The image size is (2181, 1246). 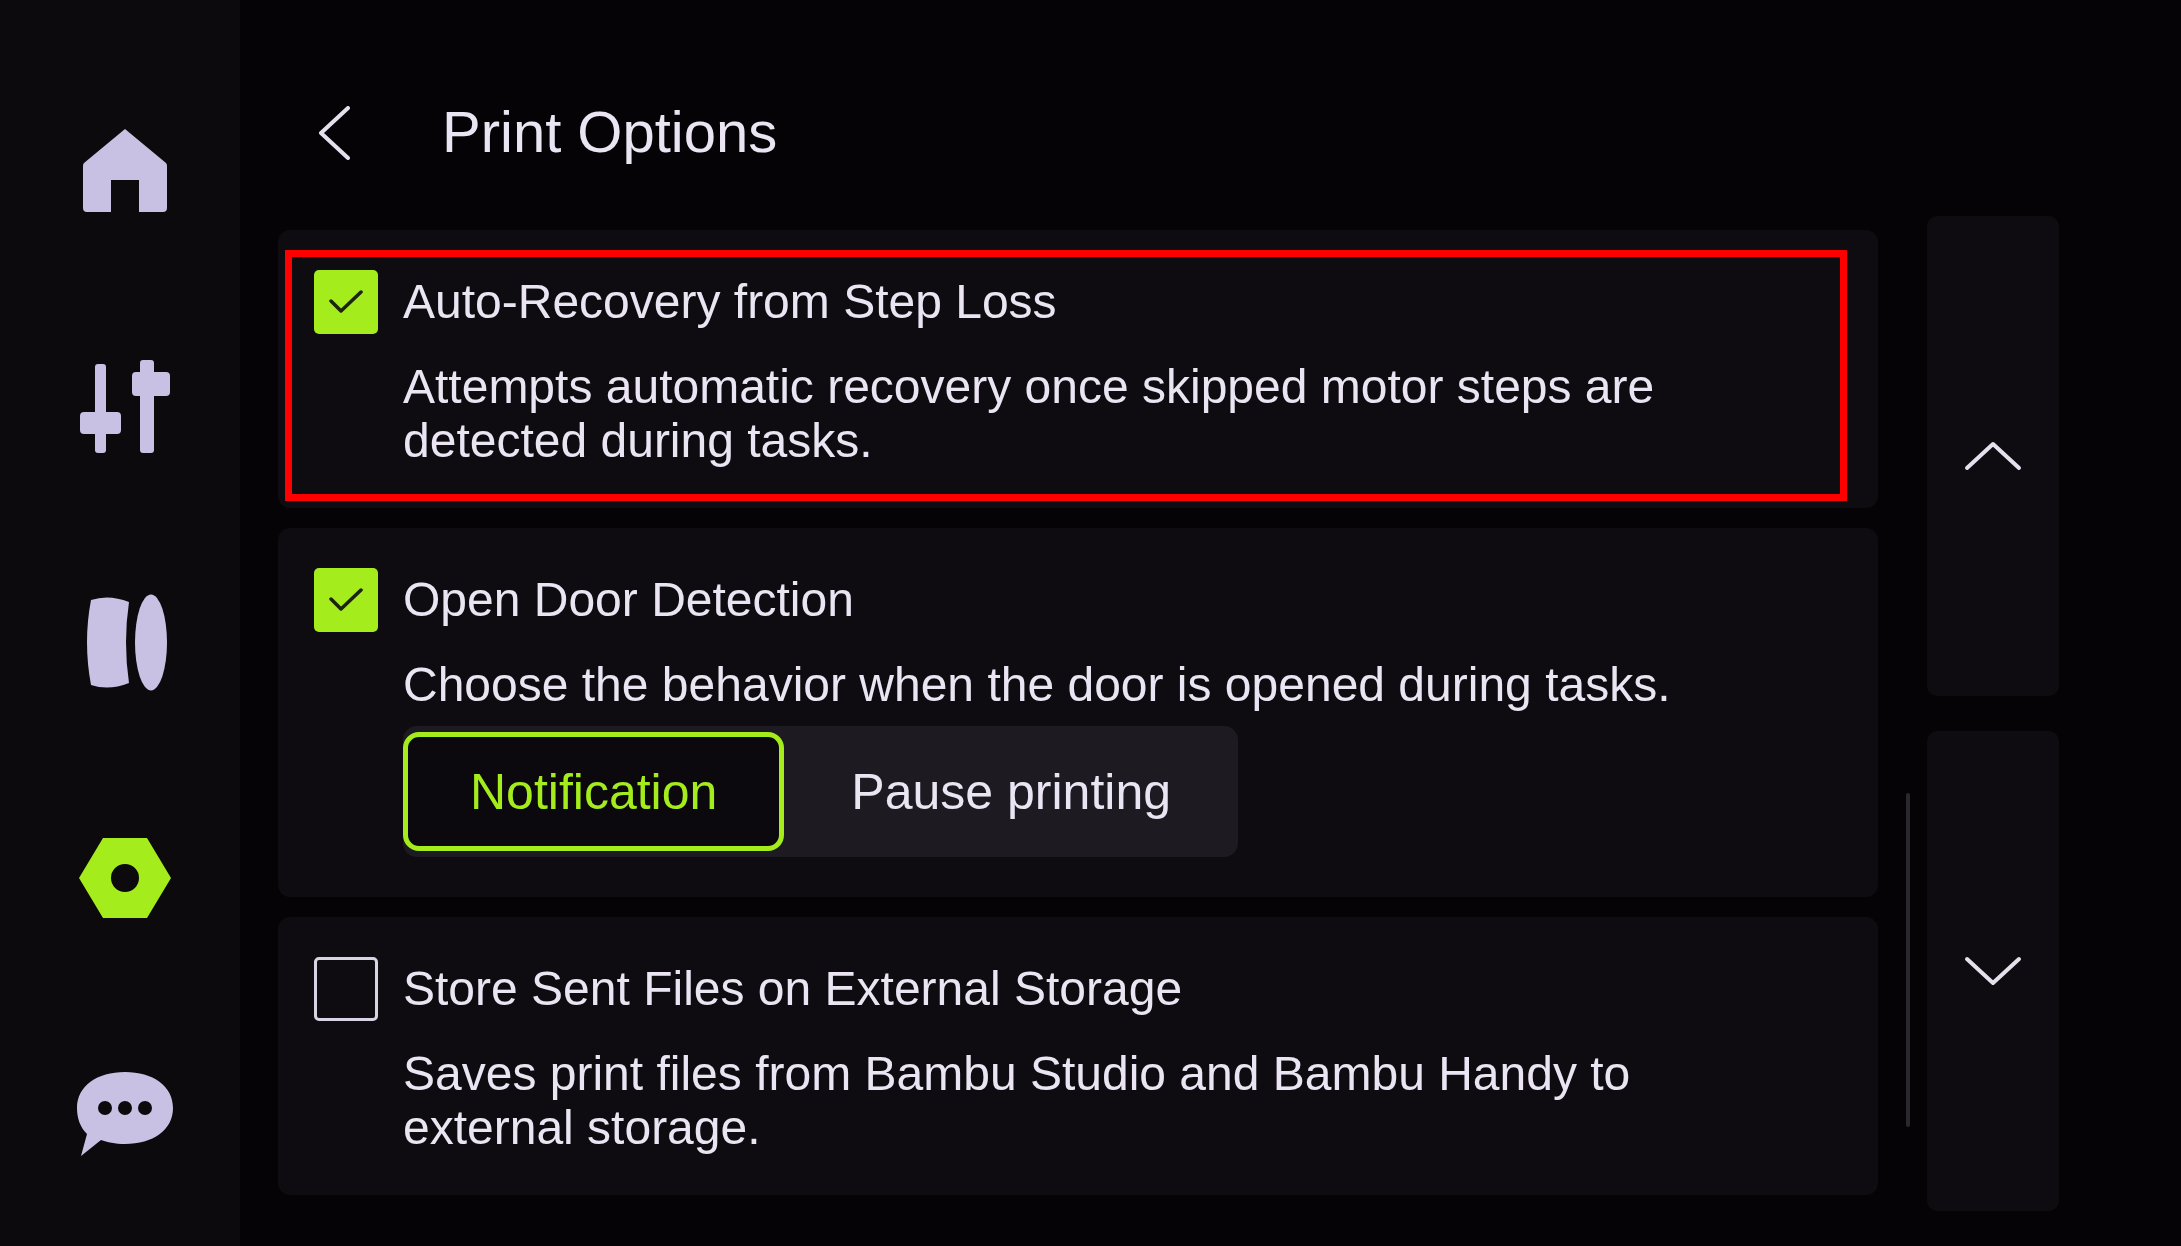 What do you see at coordinates (125, 170) in the screenshot?
I see `home-icon` at bounding box center [125, 170].